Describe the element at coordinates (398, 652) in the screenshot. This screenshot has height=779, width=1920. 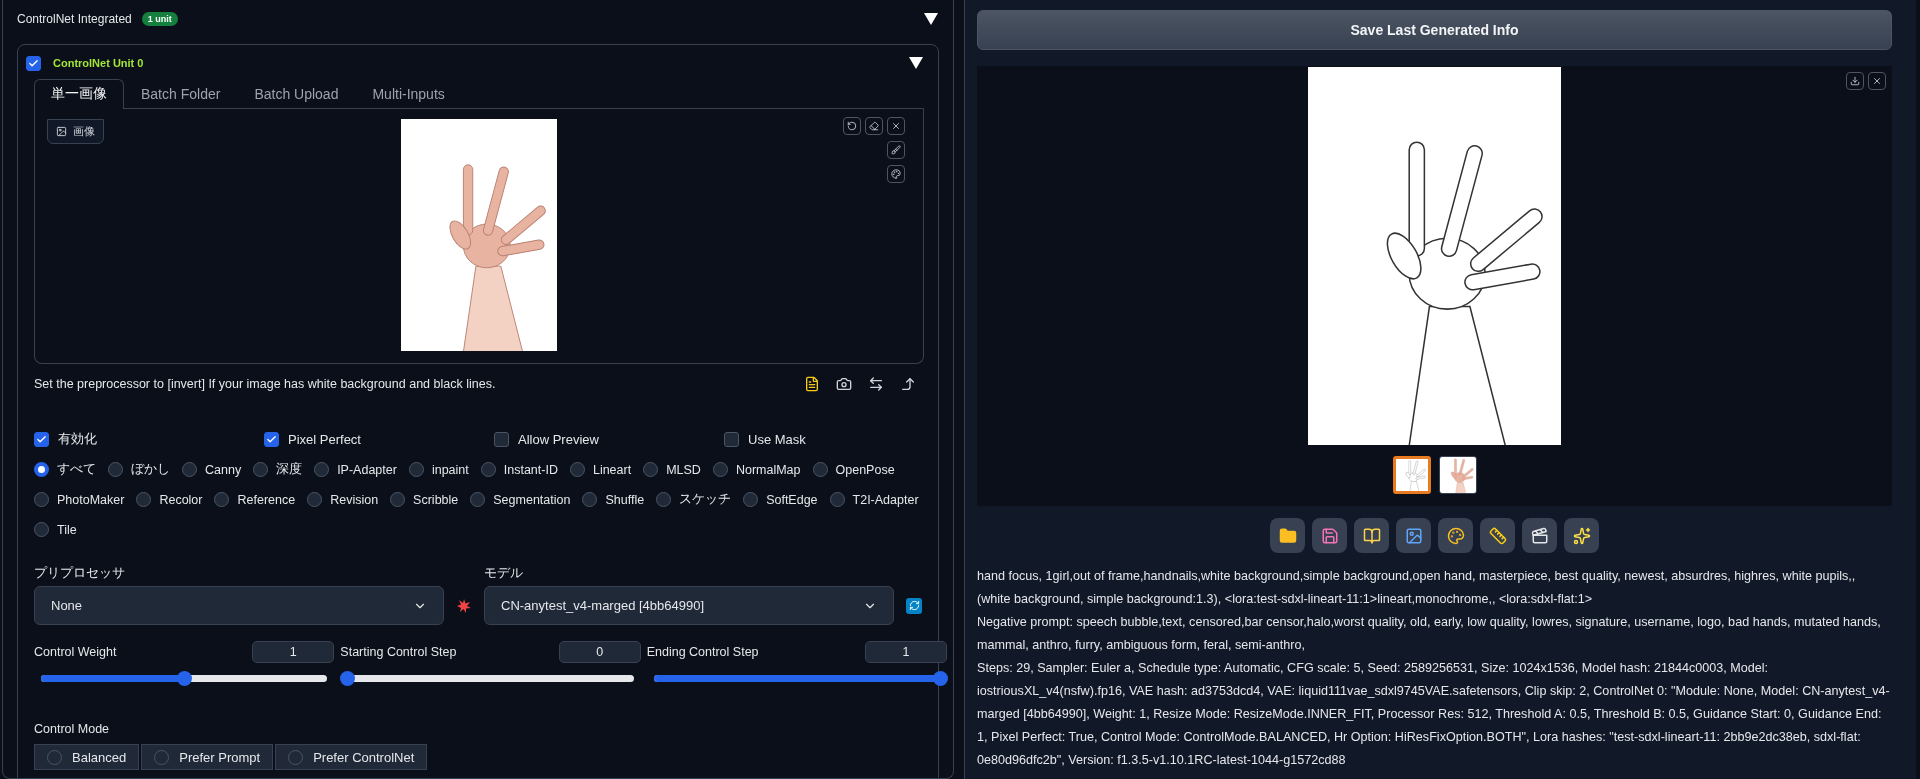
I see `slider-label: Starting Control Step` at that location.